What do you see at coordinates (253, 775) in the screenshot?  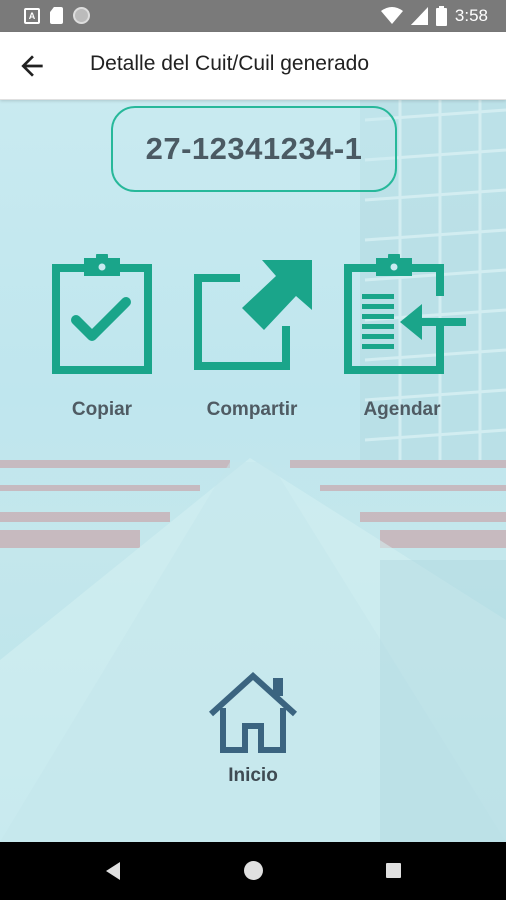 I see `home-label: Inicio` at bounding box center [253, 775].